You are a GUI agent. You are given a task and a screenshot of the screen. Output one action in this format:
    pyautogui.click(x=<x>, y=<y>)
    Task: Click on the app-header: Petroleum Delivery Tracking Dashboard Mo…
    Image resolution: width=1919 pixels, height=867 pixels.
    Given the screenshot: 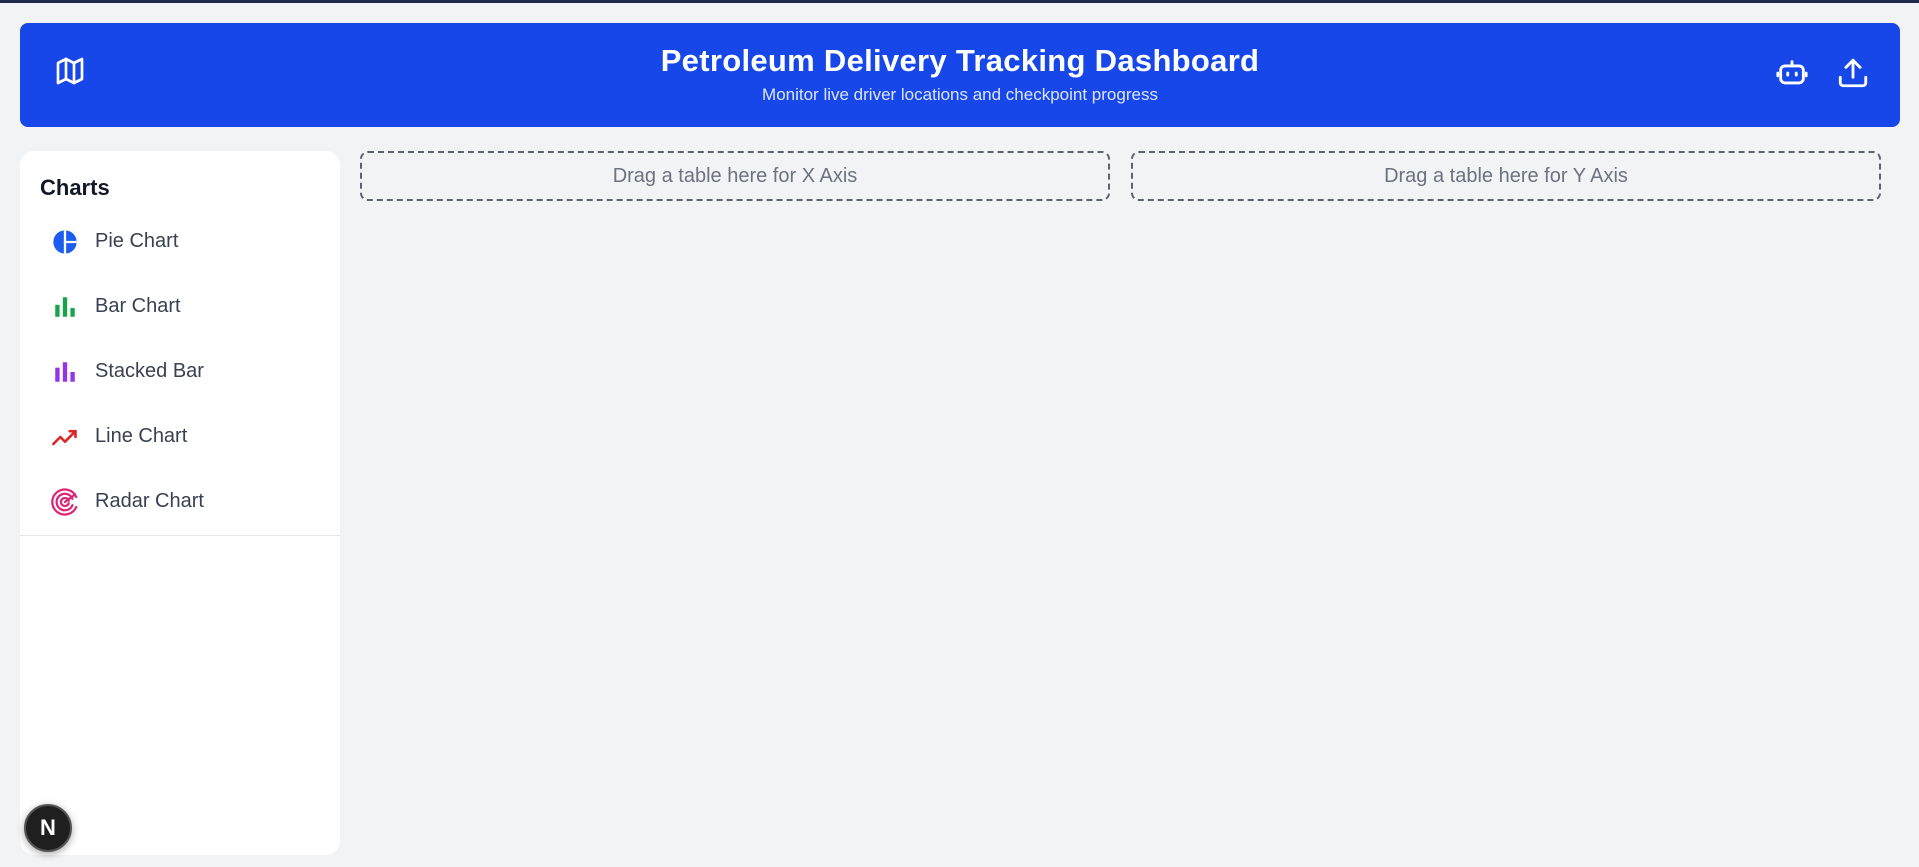 What is the action you would take?
    pyautogui.click(x=960, y=75)
    